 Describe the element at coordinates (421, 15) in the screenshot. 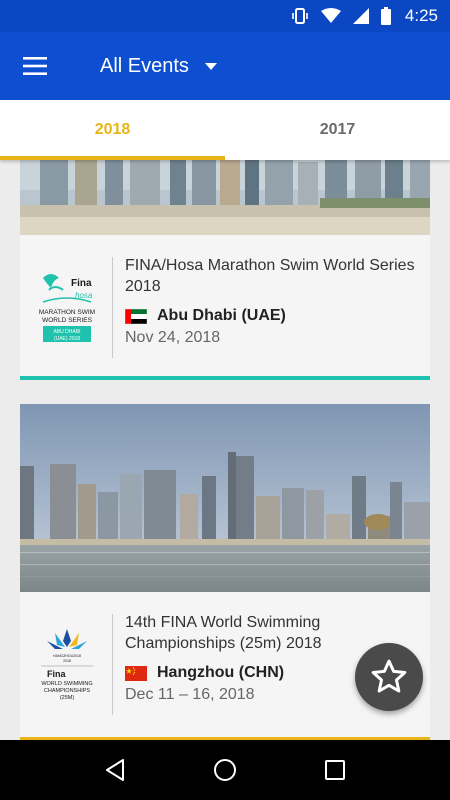

I see `status-time: 4:25` at that location.